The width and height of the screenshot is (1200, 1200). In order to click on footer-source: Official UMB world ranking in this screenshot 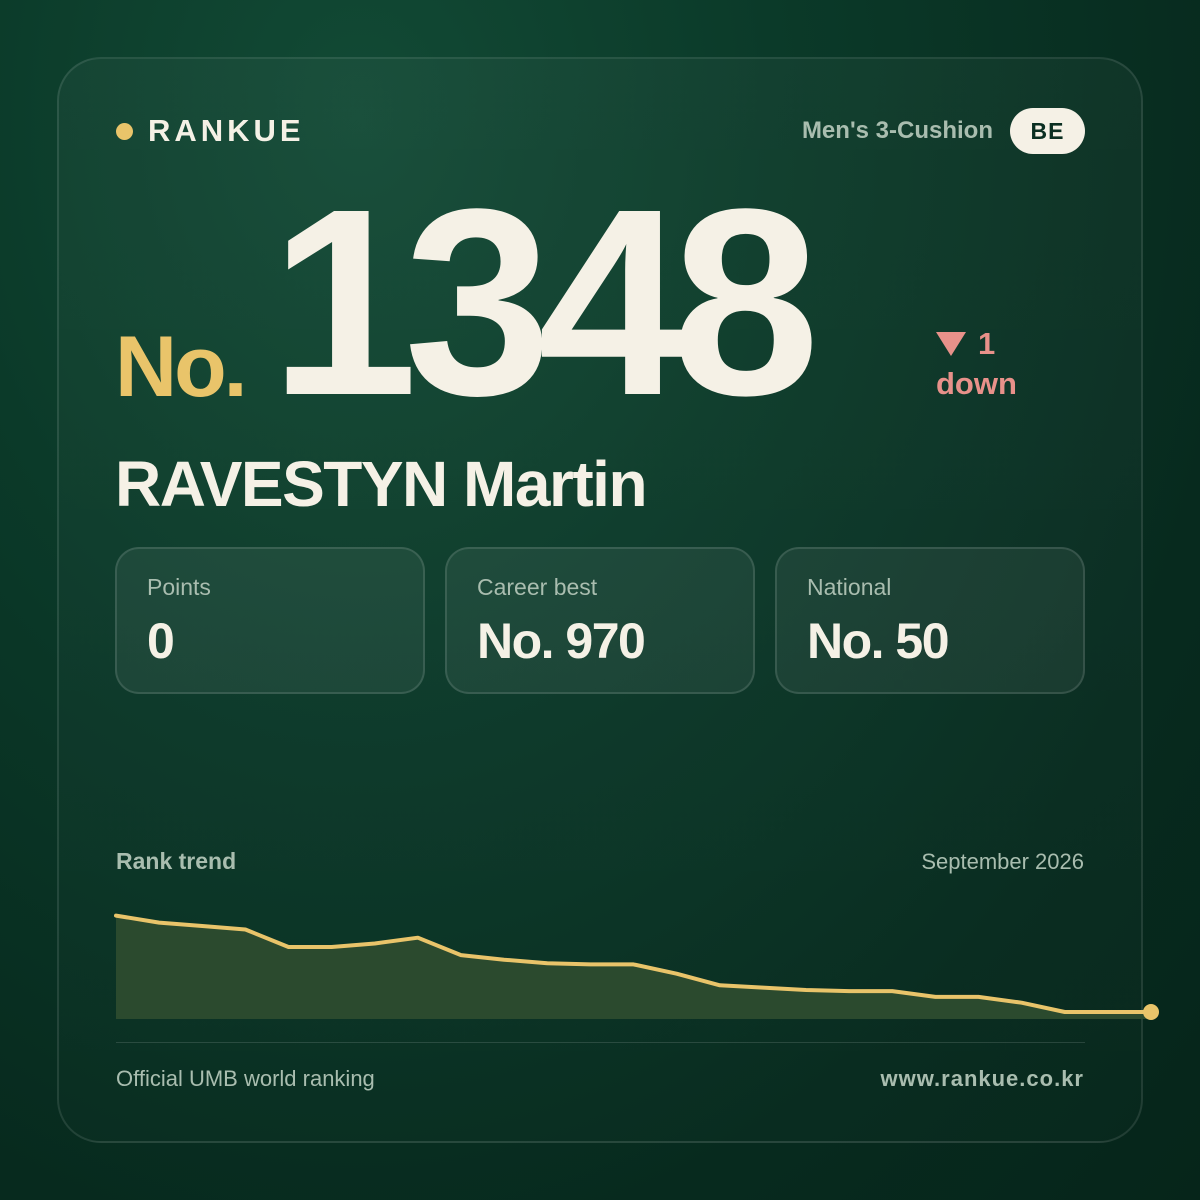, I will do `click(245, 1078)`.